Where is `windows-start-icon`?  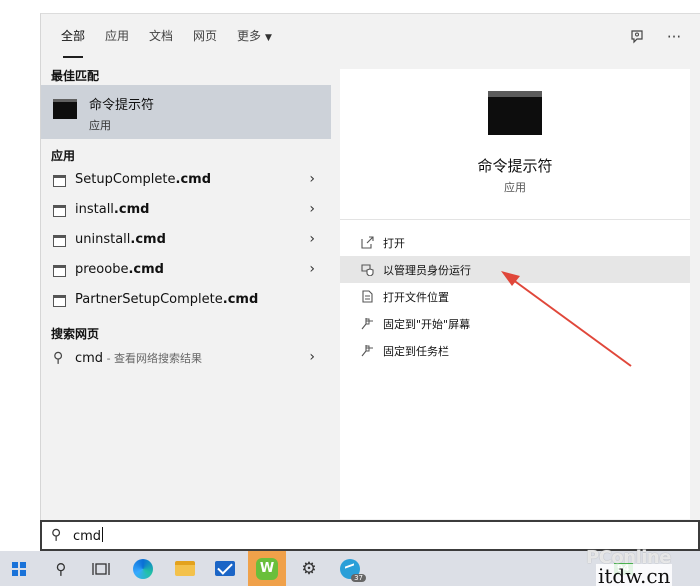
windows-start-icon is located at coordinates (19, 568).